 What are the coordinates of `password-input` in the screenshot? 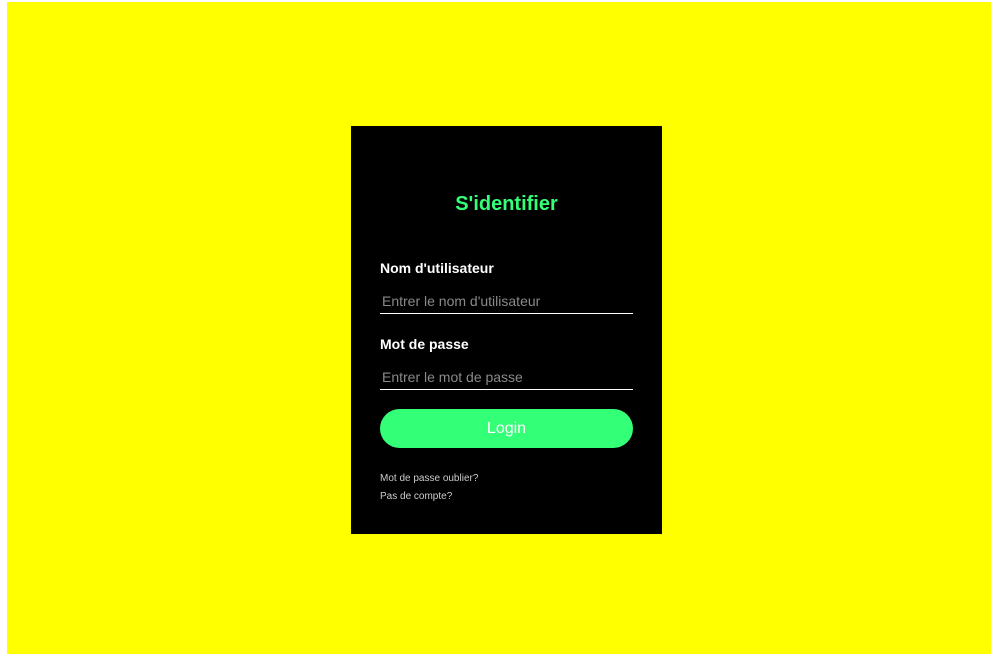 It's located at (506, 377).